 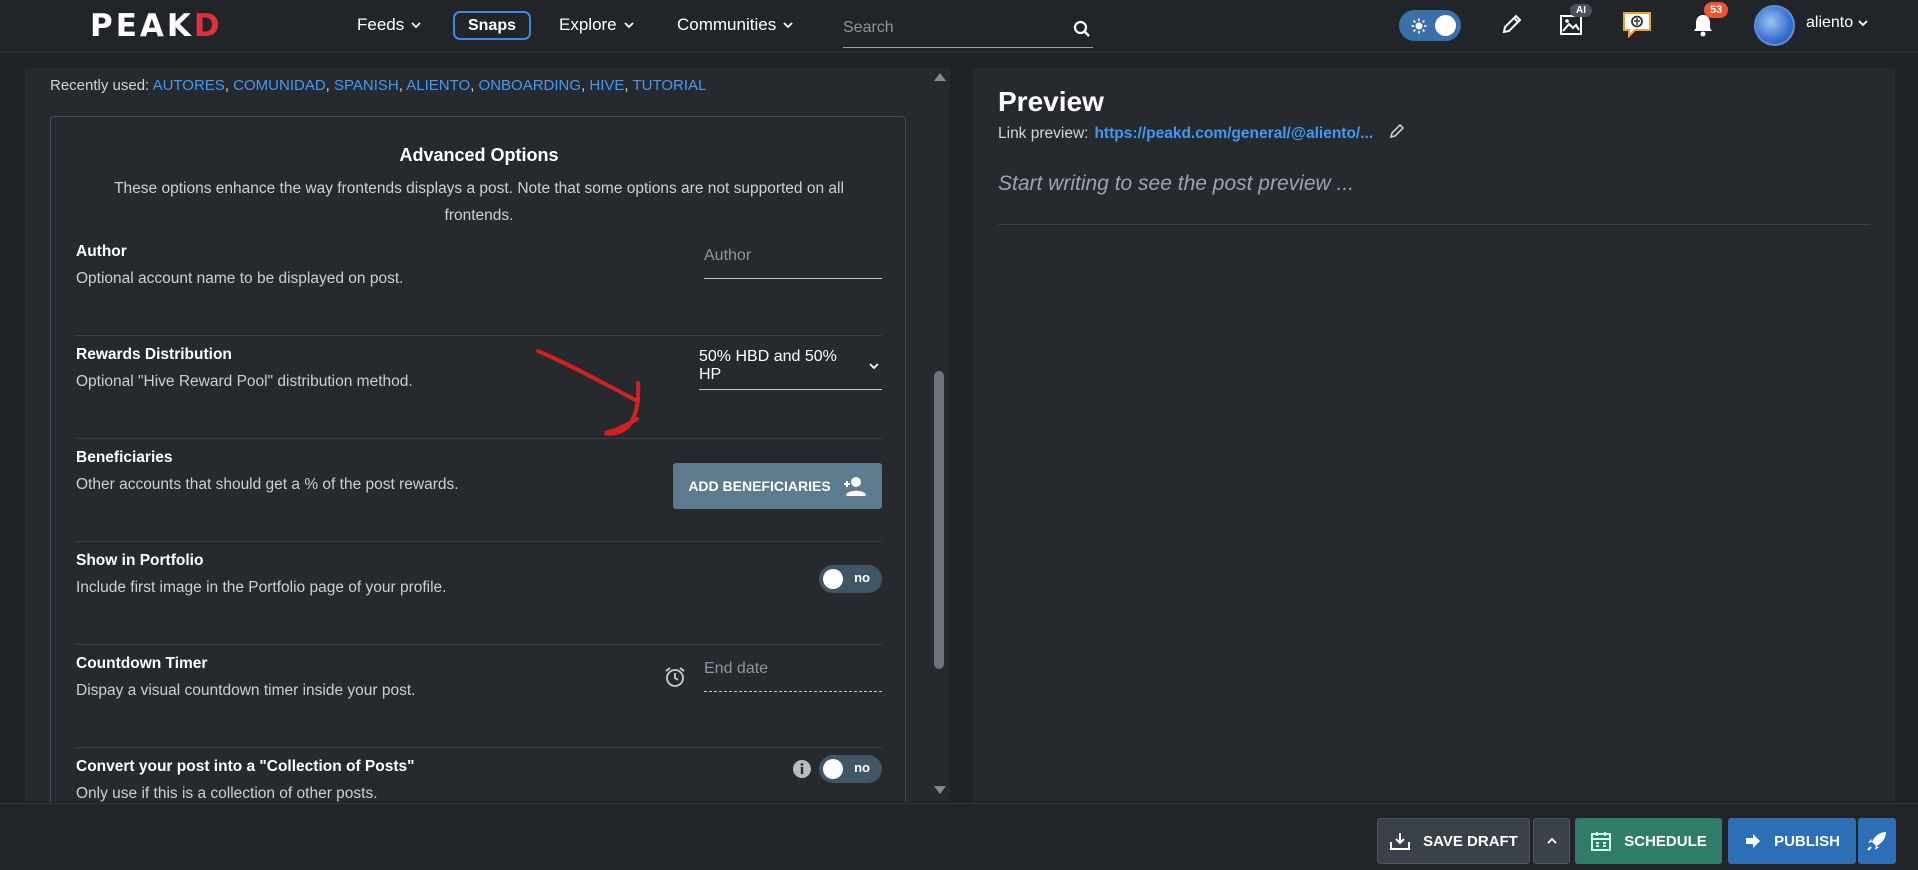 What do you see at coordinates (189, 85) in the screenshot?
I see `recent-tag: AUTORES` at bounding box center [189, 85].